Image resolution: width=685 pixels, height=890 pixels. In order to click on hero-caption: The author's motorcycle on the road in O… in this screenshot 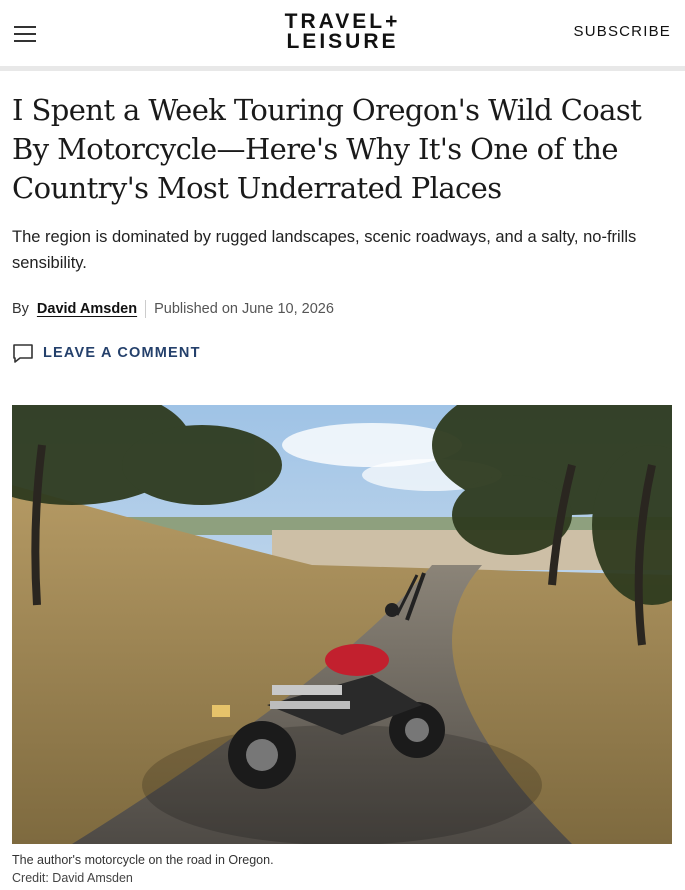, I will do `click(143, 860)`.